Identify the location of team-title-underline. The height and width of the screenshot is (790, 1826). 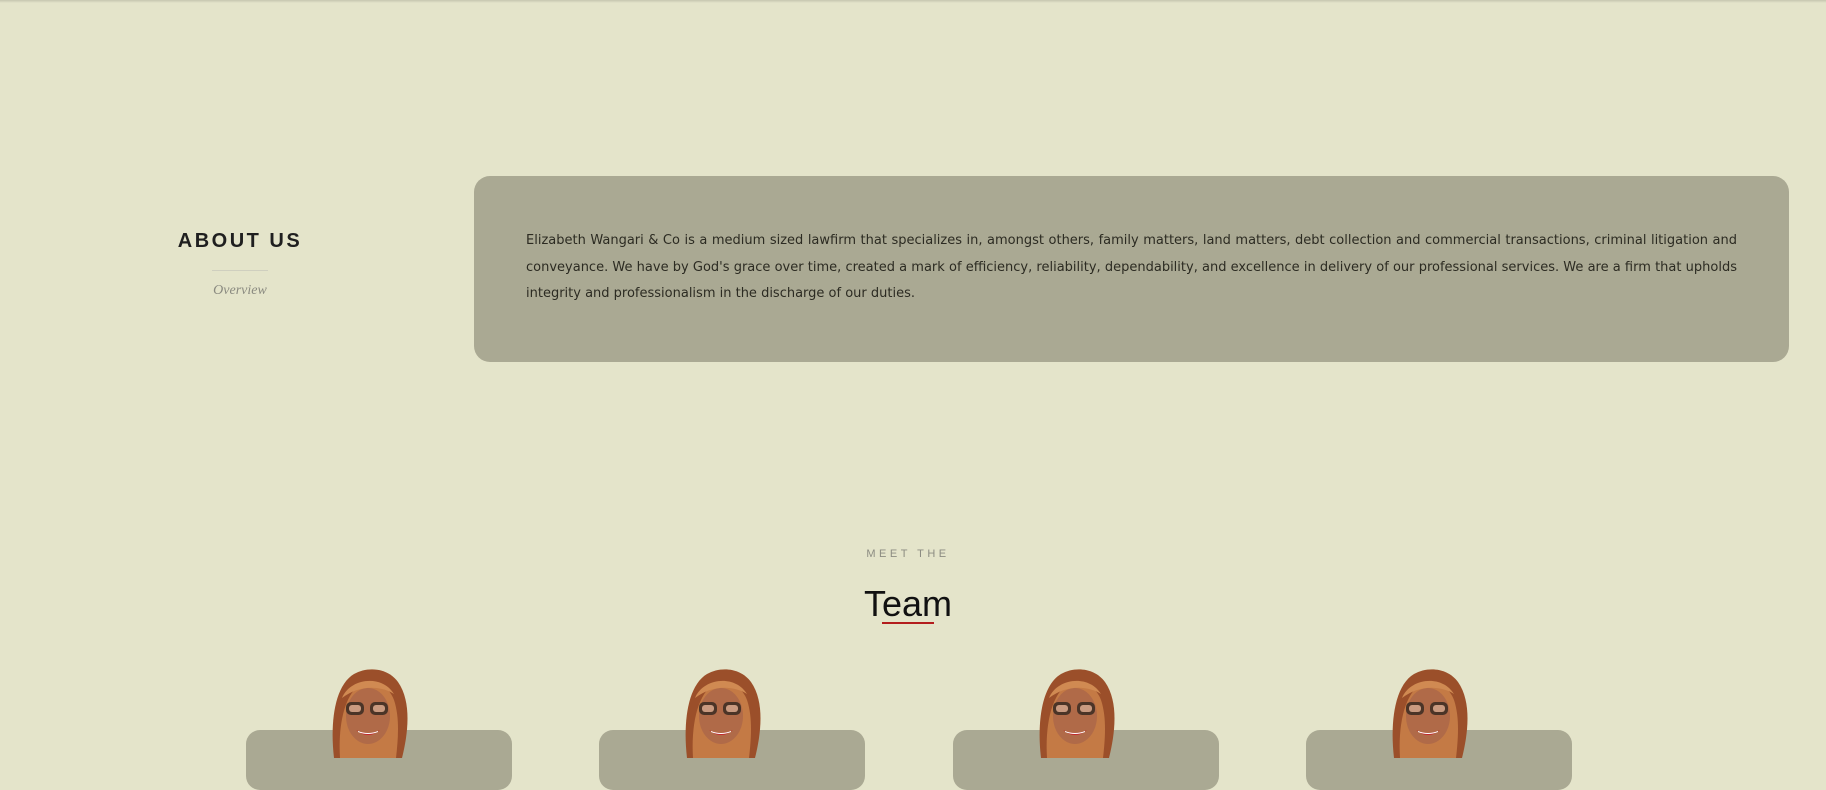
(908, 623).